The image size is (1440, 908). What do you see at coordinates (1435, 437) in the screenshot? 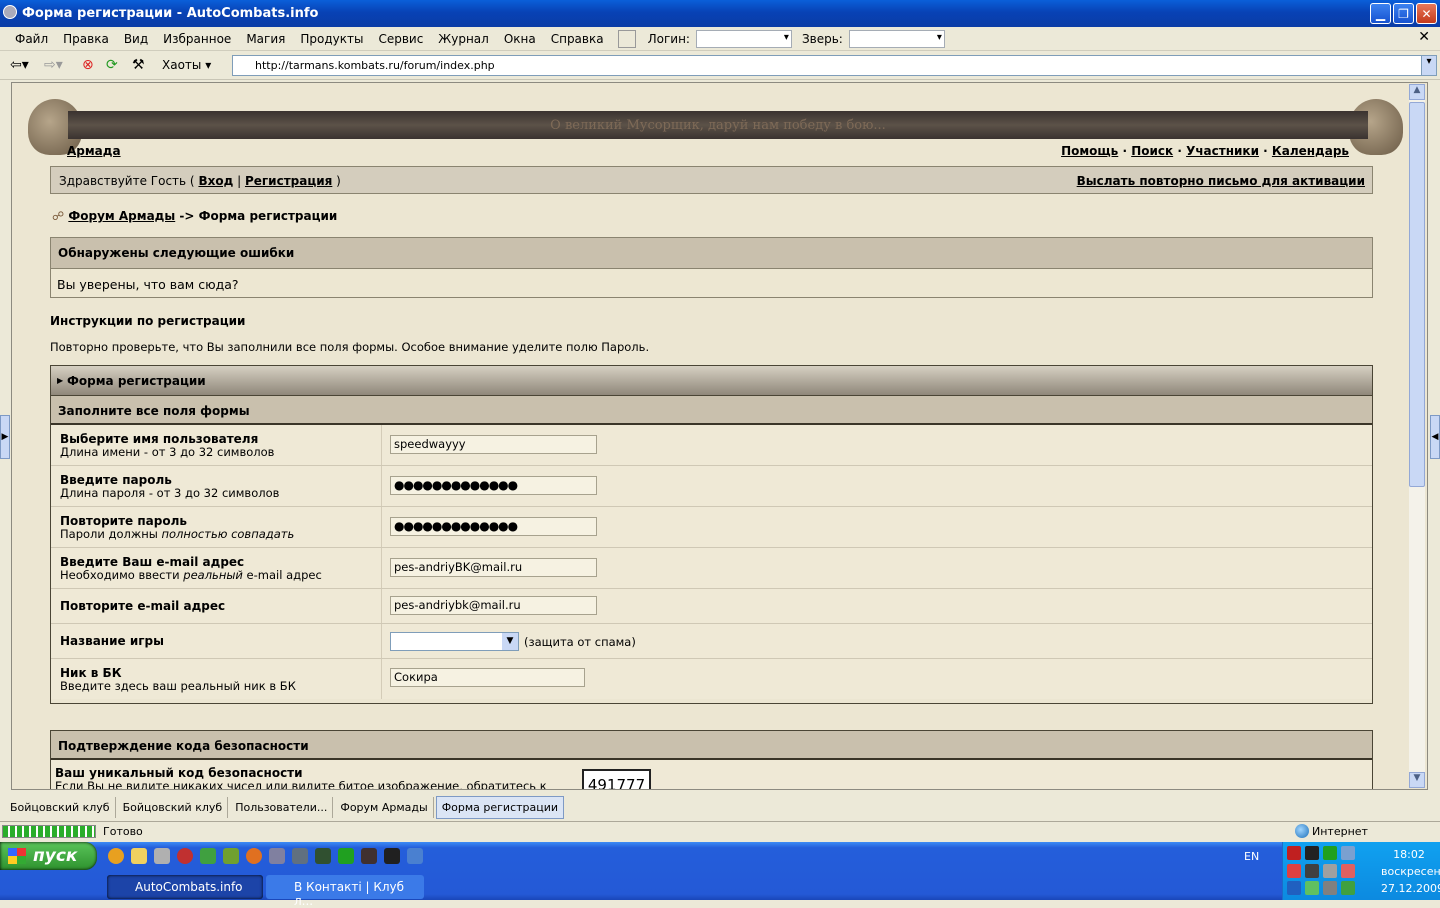
I see `right-panel-arrow-icon: ◀` at bounding box center [1435, 437].